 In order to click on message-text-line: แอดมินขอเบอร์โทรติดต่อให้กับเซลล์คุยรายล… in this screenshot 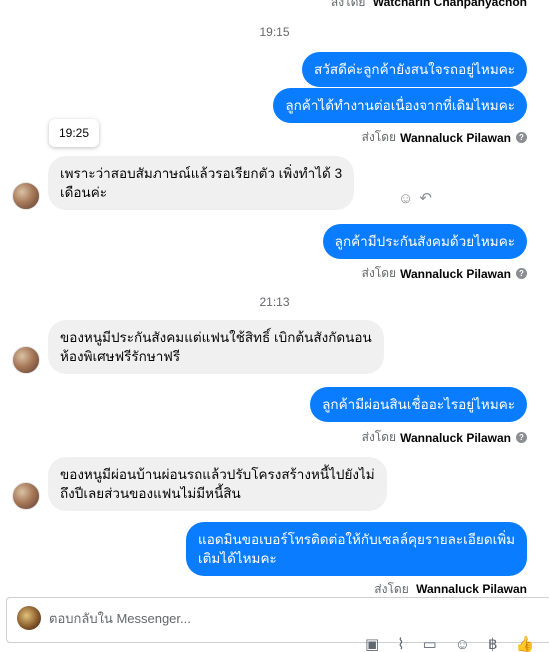, I will do `click(356, 539)`.